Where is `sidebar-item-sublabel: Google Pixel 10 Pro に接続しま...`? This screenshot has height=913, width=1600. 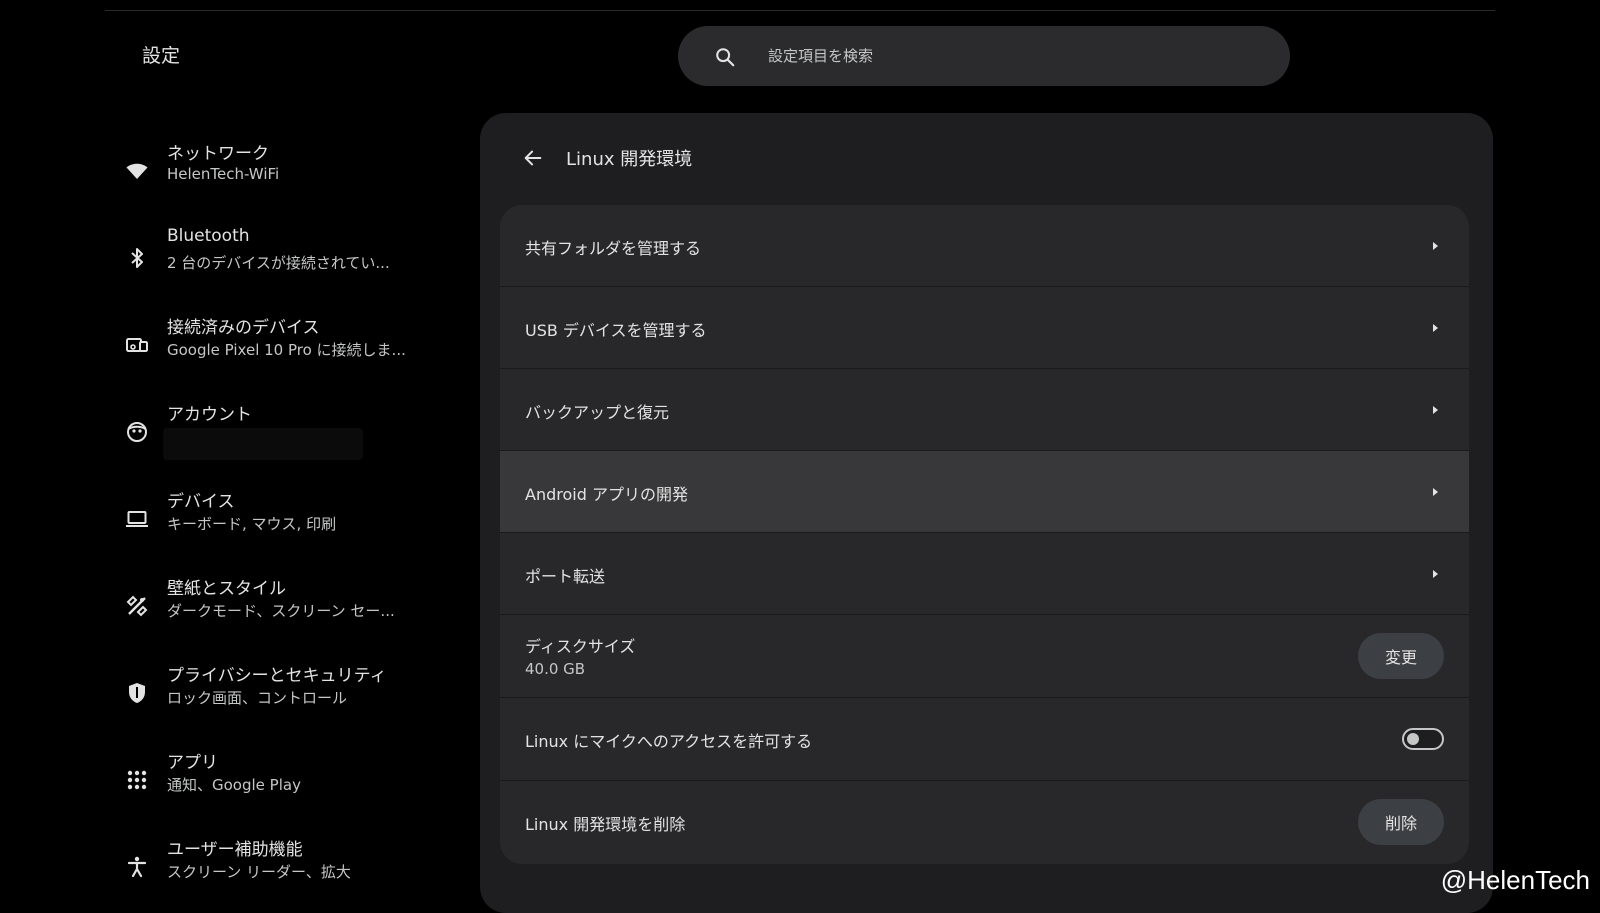 sidebar-item-sublabel: Google Pixel 10 Pro に接続しま... is located at coordinates (286, 349).